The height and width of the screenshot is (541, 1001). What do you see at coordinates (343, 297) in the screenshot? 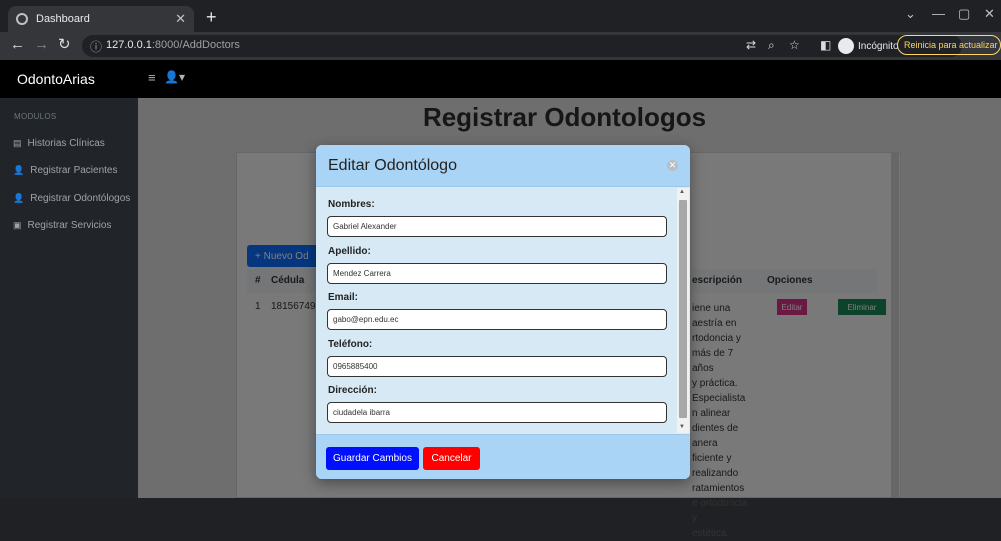
I see `email-label: Email:` at bounding box center [343, 297].